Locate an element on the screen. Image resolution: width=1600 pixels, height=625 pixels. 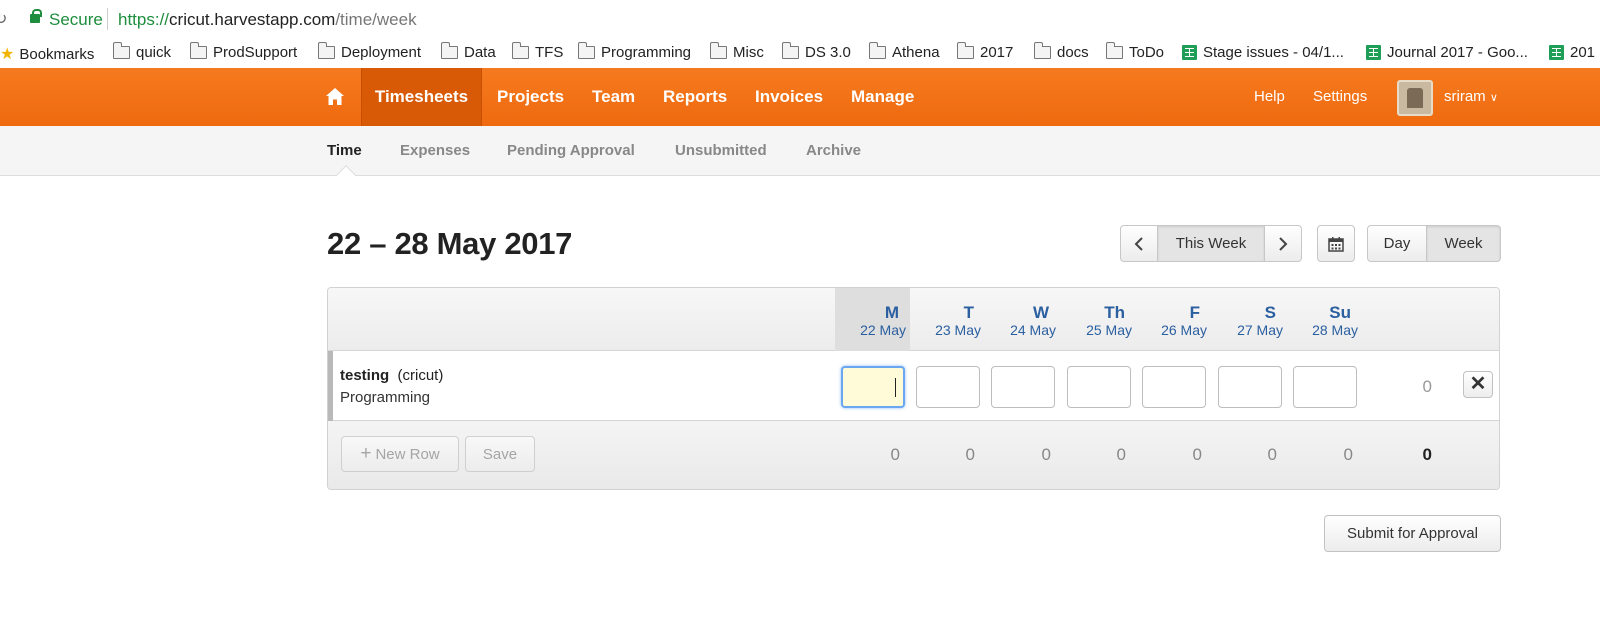
hours-input-fri is located at coordinates (1174, 387).